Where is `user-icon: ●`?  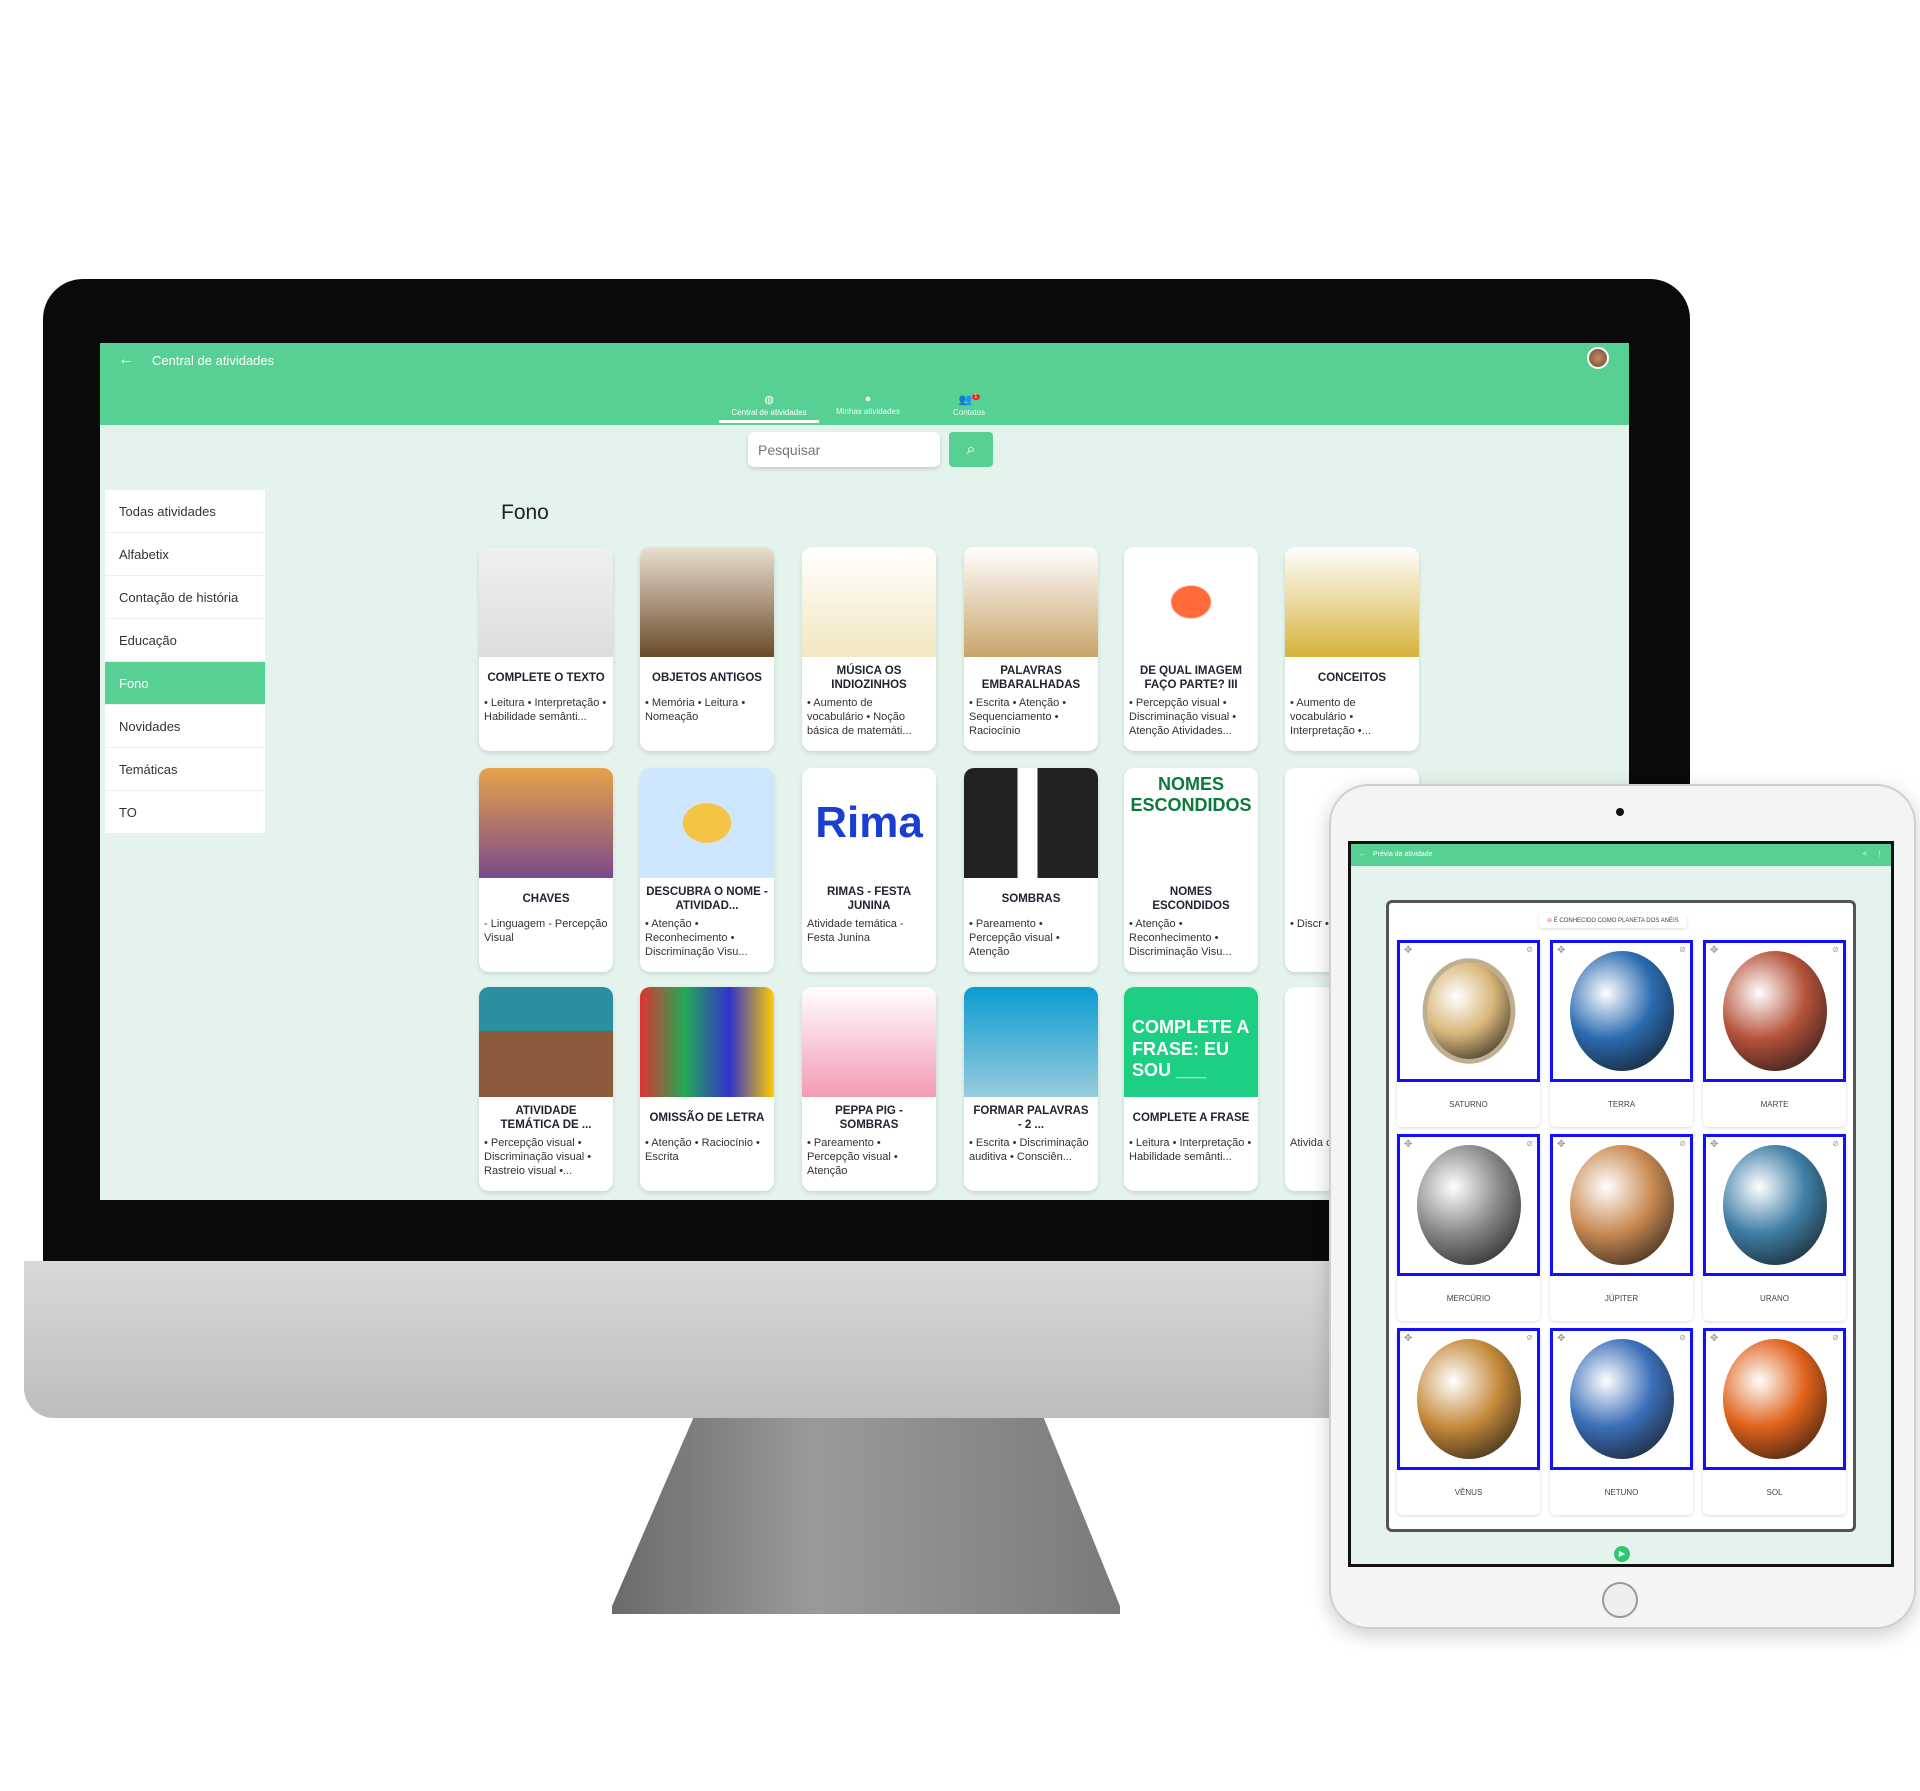 user-icon: ● is located at coordinates (868, 399).